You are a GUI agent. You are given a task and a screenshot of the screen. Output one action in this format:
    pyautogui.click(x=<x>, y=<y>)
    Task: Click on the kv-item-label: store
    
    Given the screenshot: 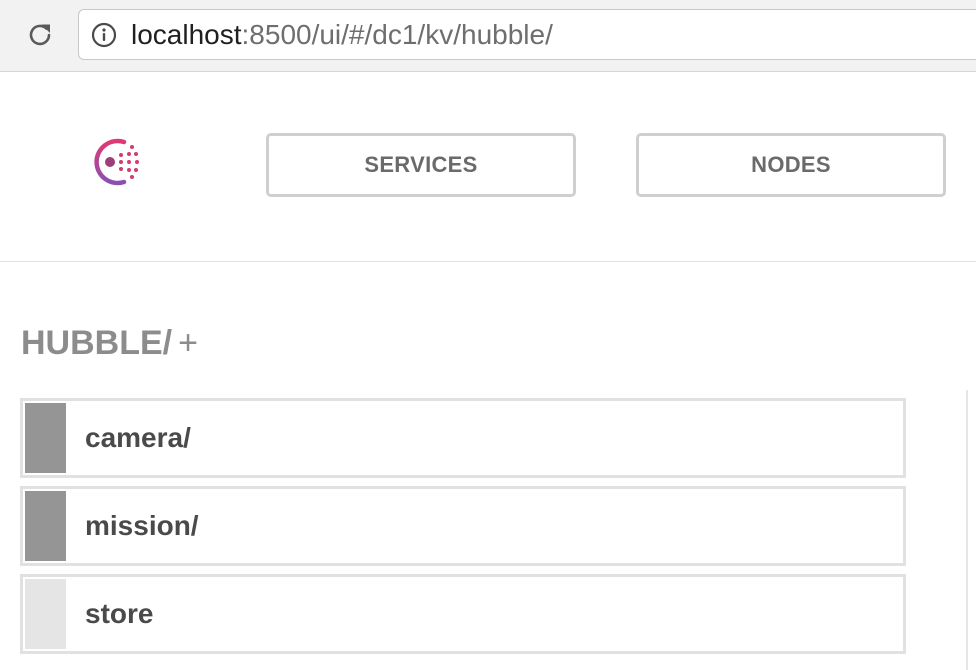 What is the action you would take?
    pyautogui.click(x=119, y=613)
    